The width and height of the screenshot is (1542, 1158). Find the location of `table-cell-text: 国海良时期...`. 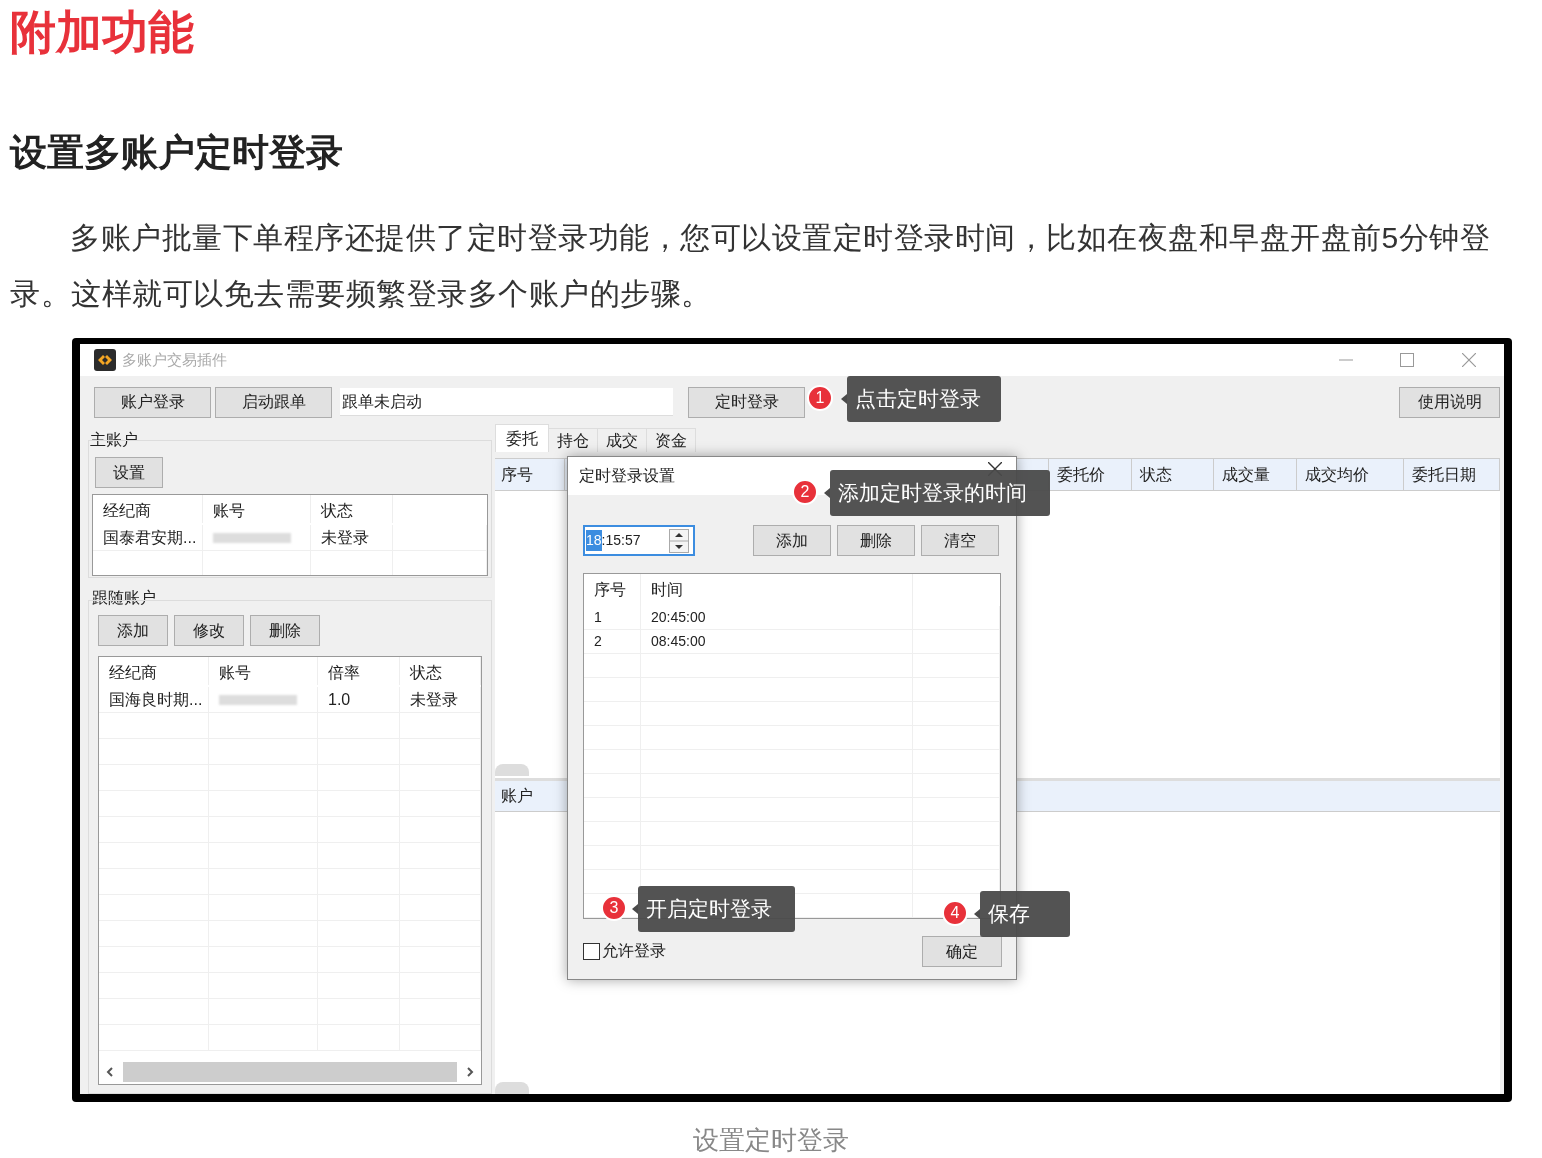

table-cell-text: 国海良时期... is located at coordinates (156, 699).